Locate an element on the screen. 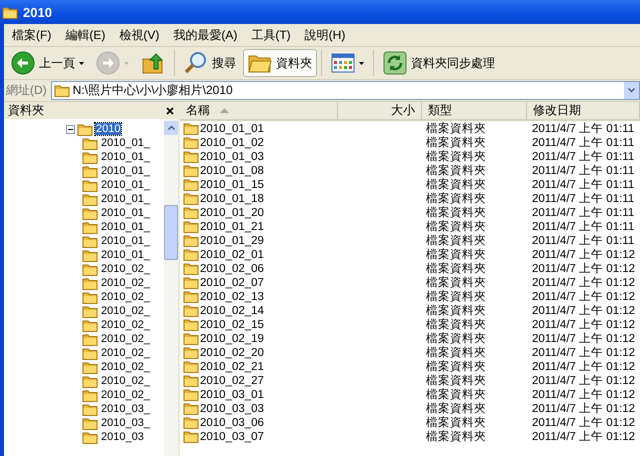  file-name: 2010_01_02 is located at coordinates (232, 142).